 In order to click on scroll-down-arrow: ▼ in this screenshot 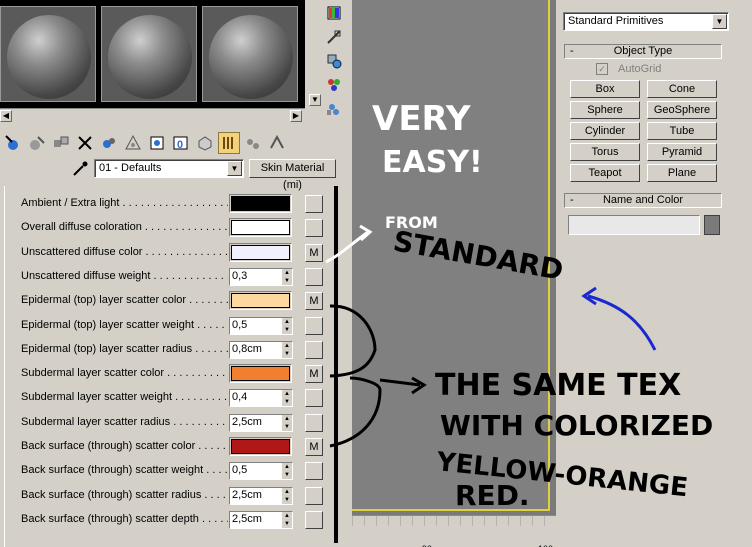, I will do `click(315, 100)`.